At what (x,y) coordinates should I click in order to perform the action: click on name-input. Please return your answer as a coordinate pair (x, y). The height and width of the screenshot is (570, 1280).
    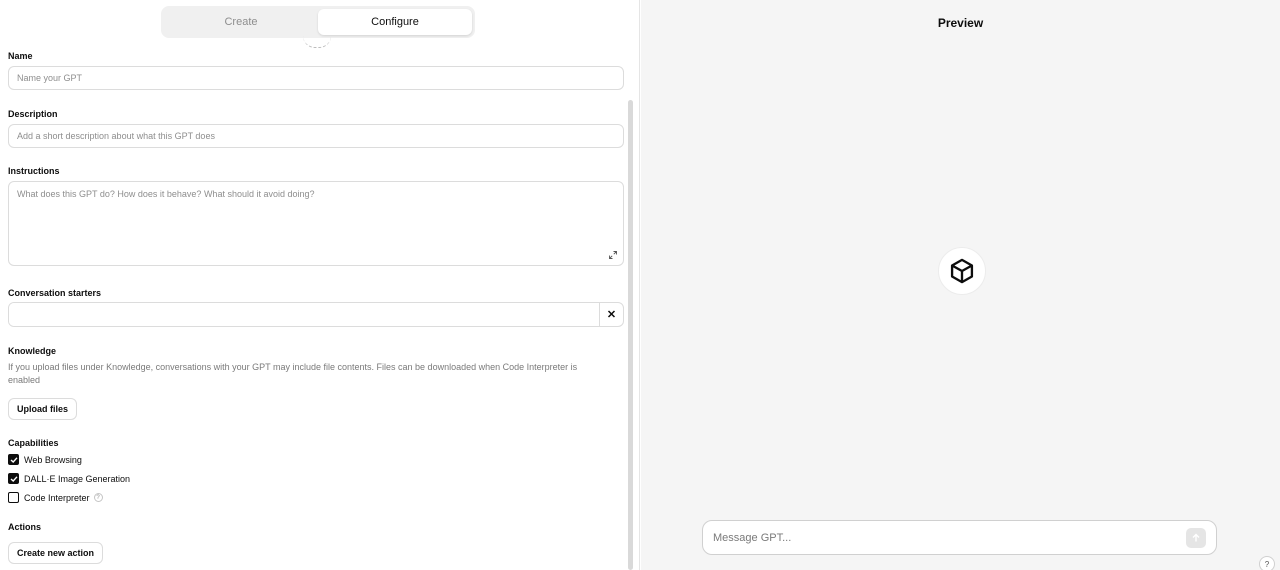
    Looking at the image, I should click on (316, 78).